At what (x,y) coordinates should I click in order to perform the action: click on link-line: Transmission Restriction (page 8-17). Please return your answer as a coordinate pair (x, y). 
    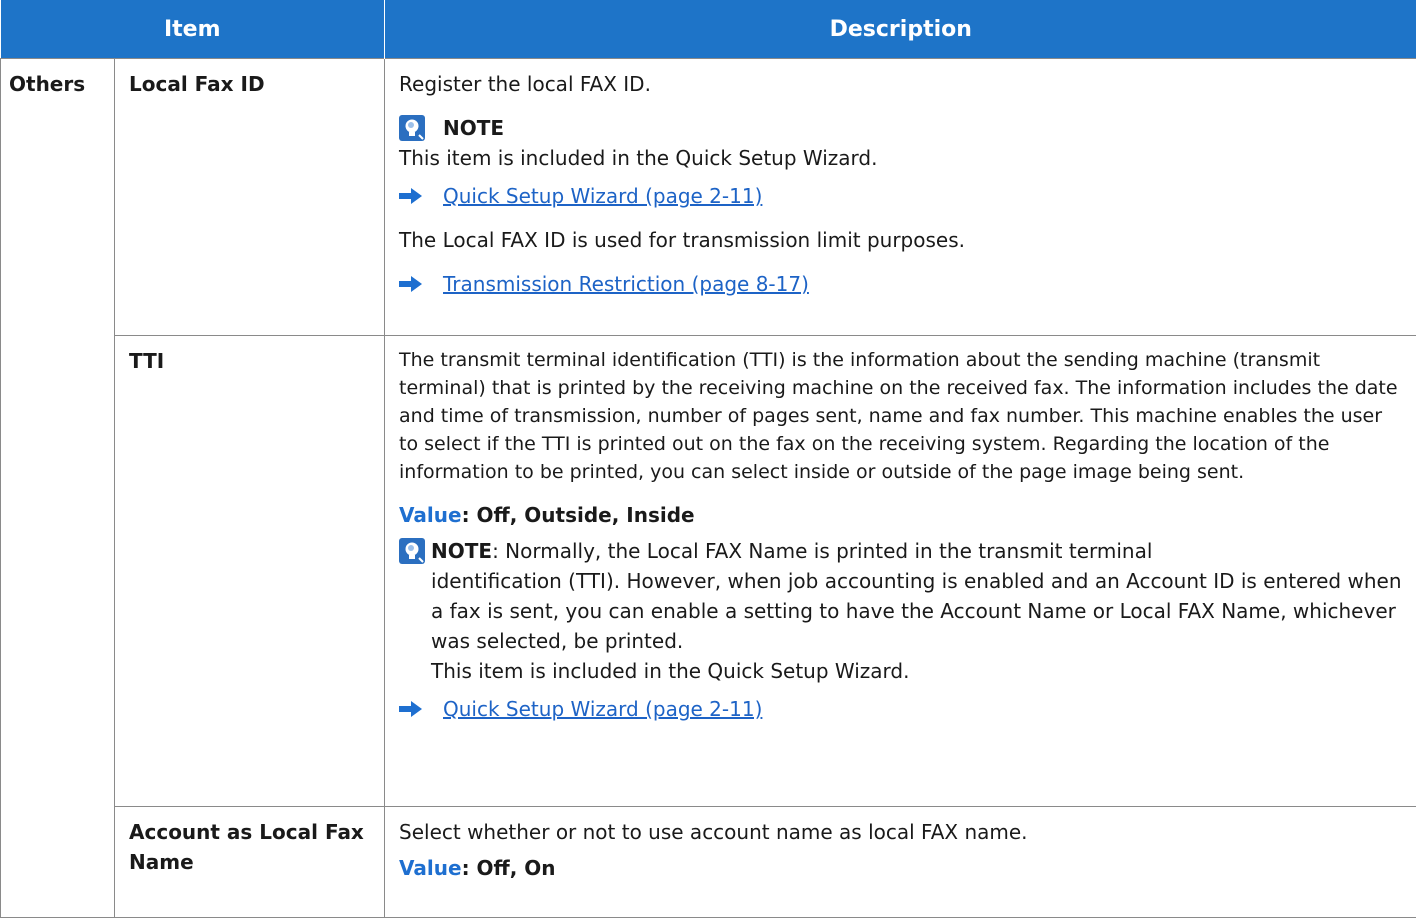
    Looking at the image, I should click on (900, 284).